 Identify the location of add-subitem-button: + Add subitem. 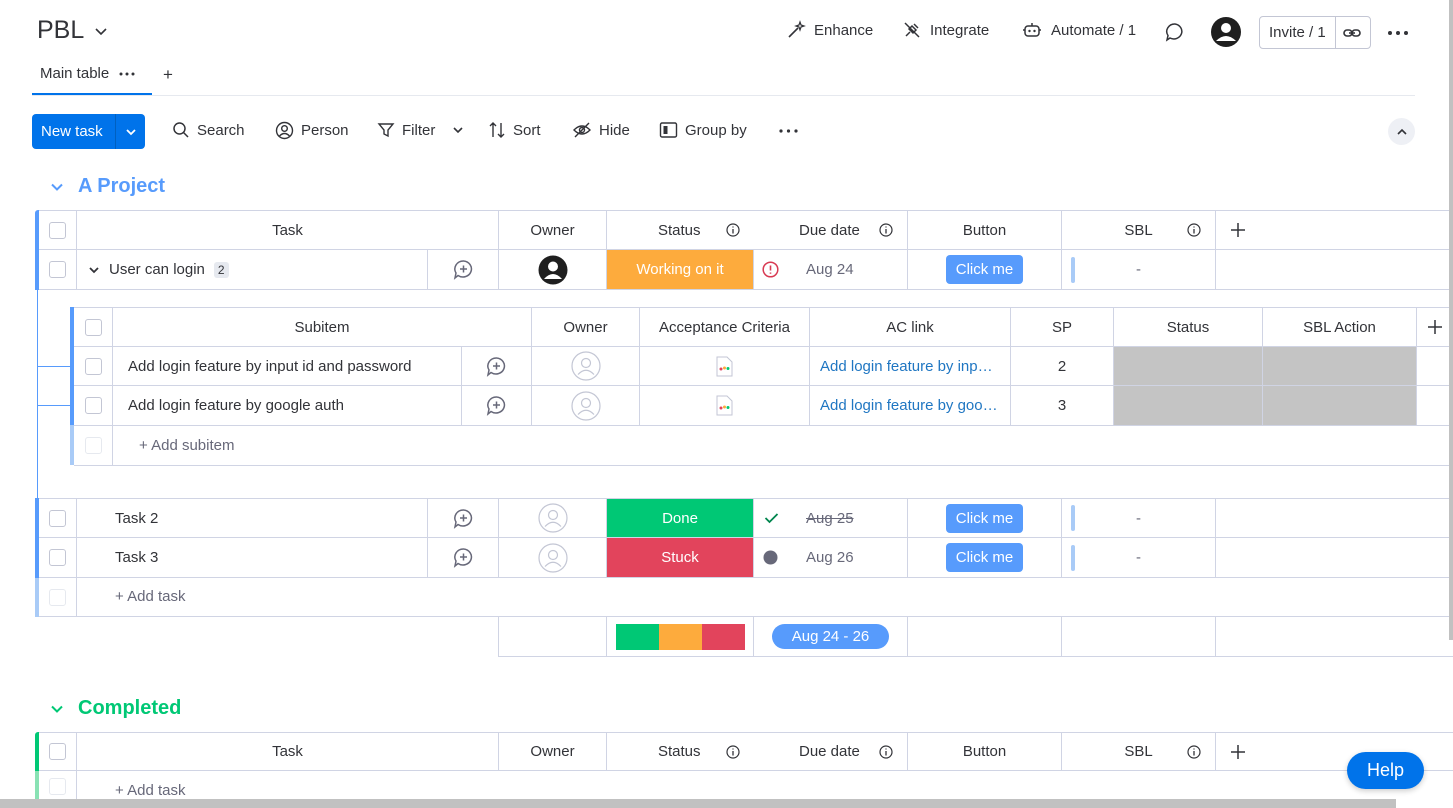
(186, 445).